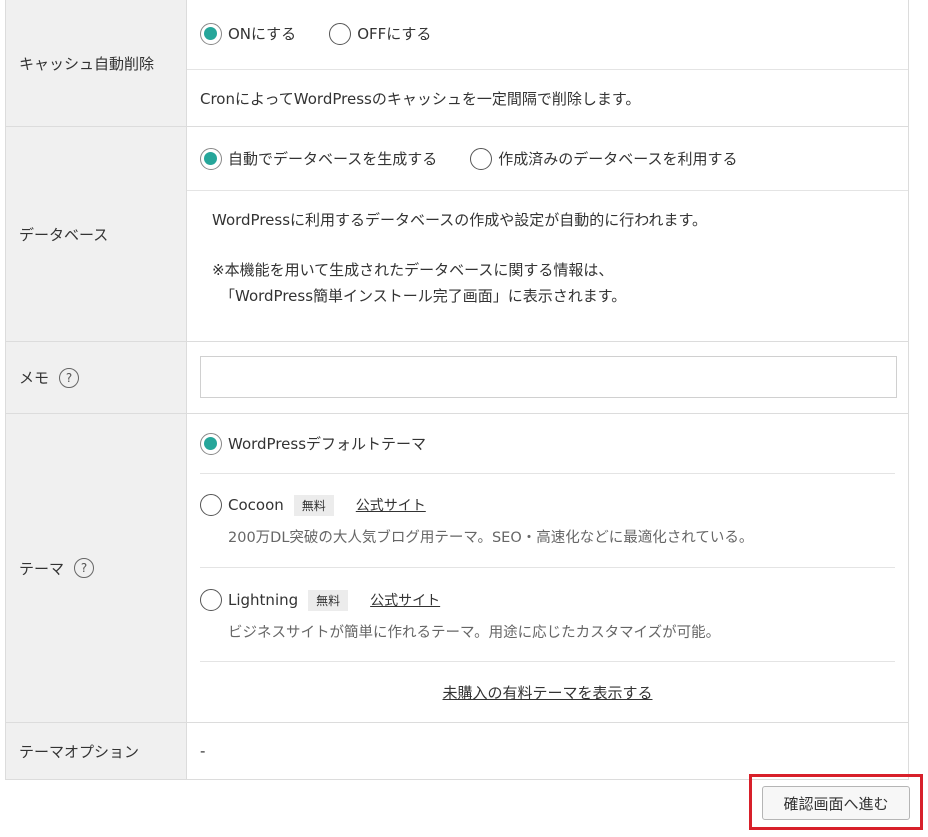  Describe the element at coordinates (413, 270) in the screenshot. I see `database-note-line1: ※本機能を用いて生成されたデータベースに関する情報は、` at that location.